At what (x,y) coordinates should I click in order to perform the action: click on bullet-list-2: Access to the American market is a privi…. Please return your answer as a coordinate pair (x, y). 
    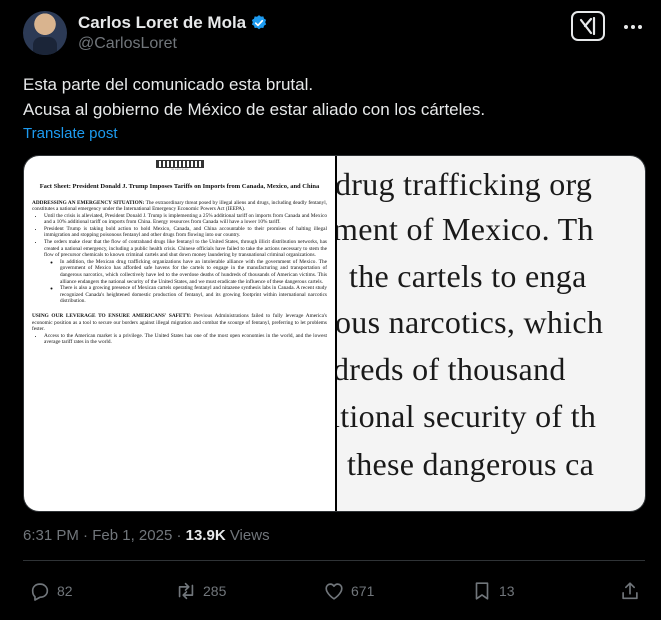
    Looking at the image, I should click on (179, 339).